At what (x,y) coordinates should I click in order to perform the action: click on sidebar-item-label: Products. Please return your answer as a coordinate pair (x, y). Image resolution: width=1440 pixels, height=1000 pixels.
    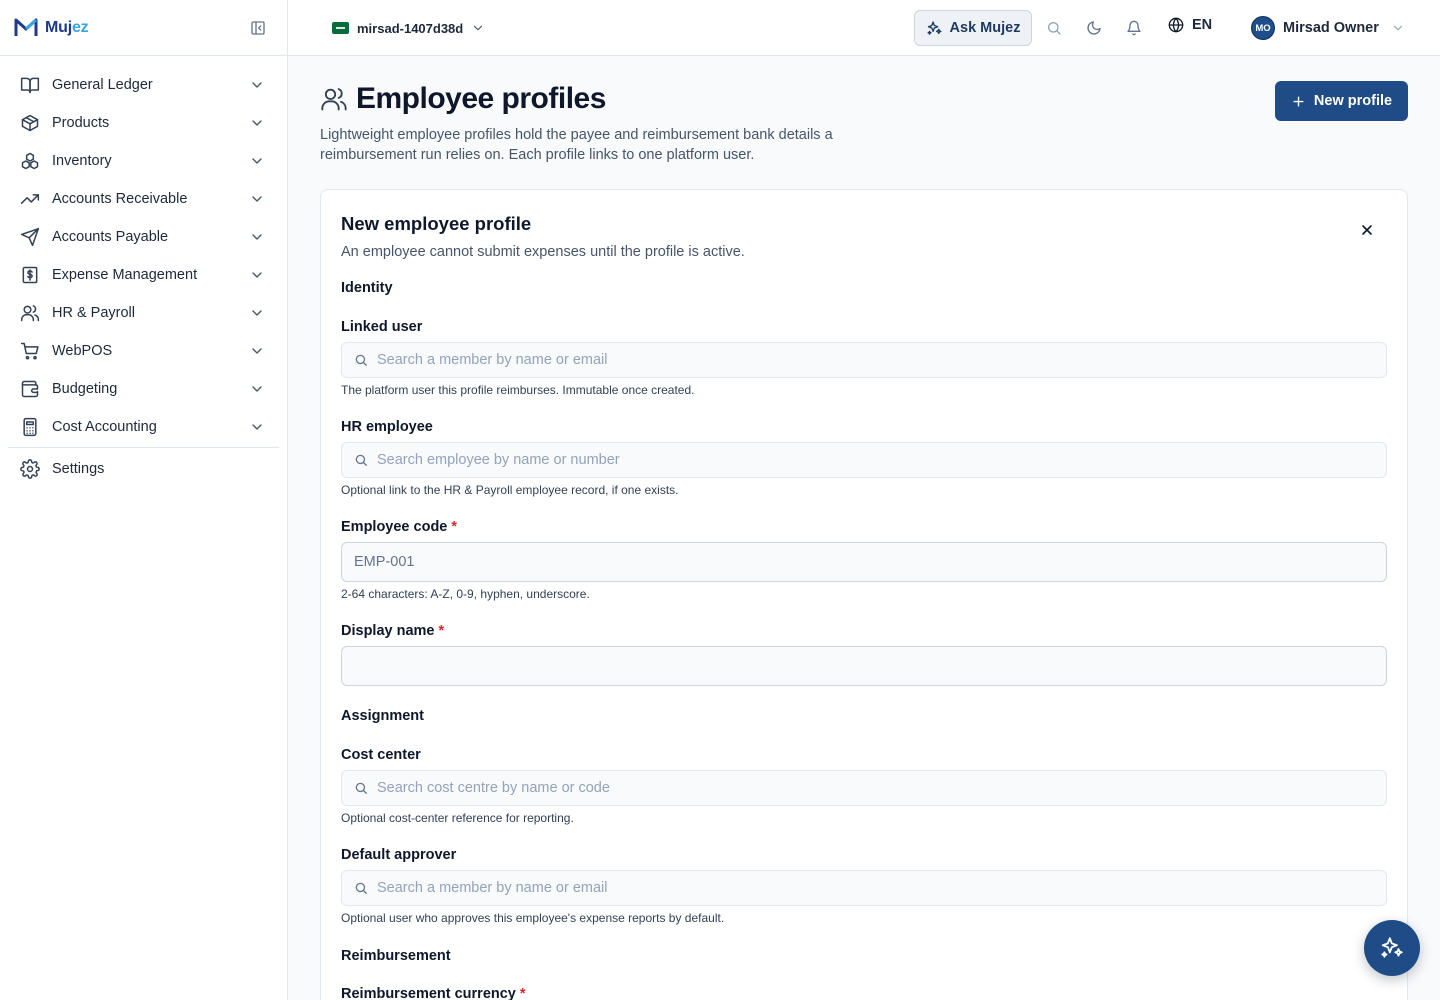
    Looking at the image, I should click on (81, 123).